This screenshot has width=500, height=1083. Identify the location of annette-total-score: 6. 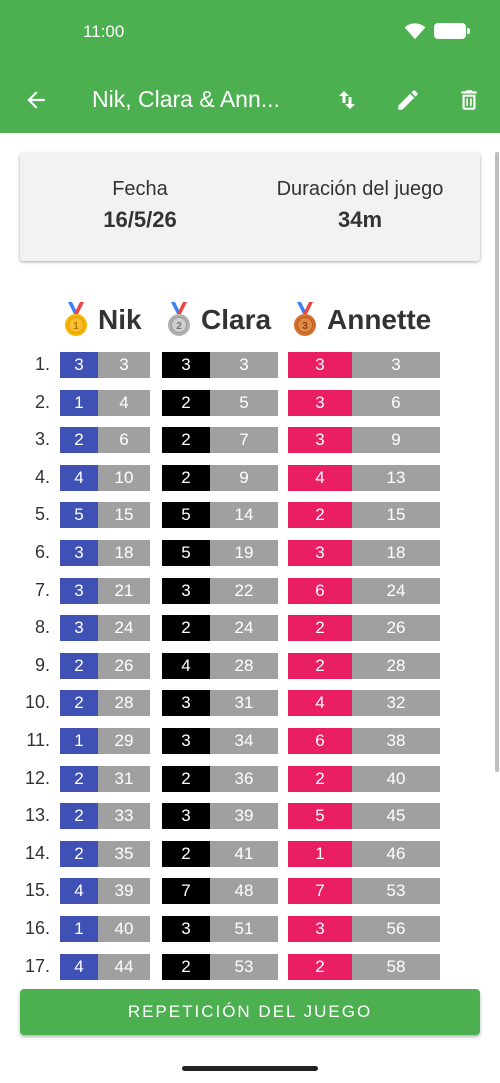
(396, 402).